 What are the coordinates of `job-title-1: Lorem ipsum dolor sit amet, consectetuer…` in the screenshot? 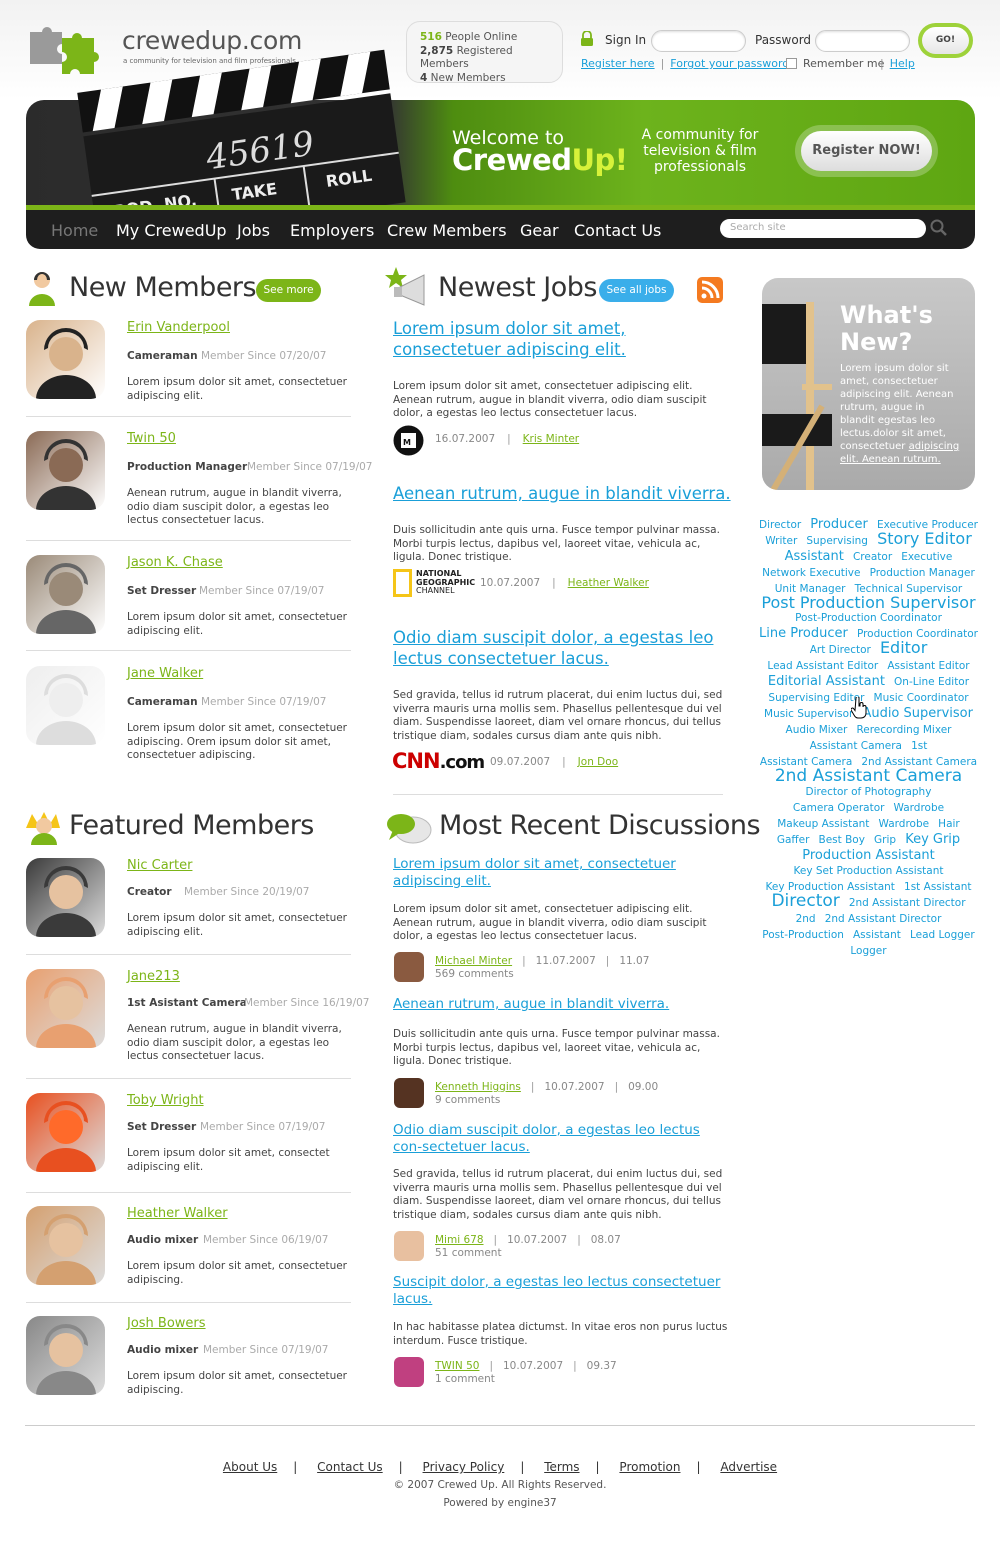 It's located at (563, 339).